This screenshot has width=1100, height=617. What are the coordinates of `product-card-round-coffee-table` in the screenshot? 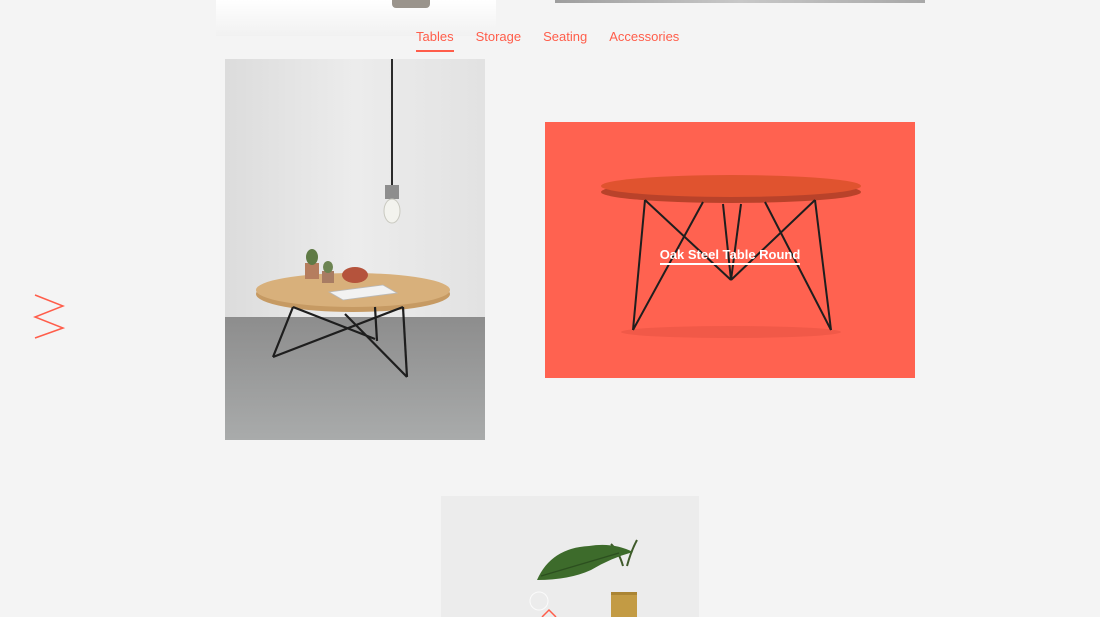 It's located at (355, 249).